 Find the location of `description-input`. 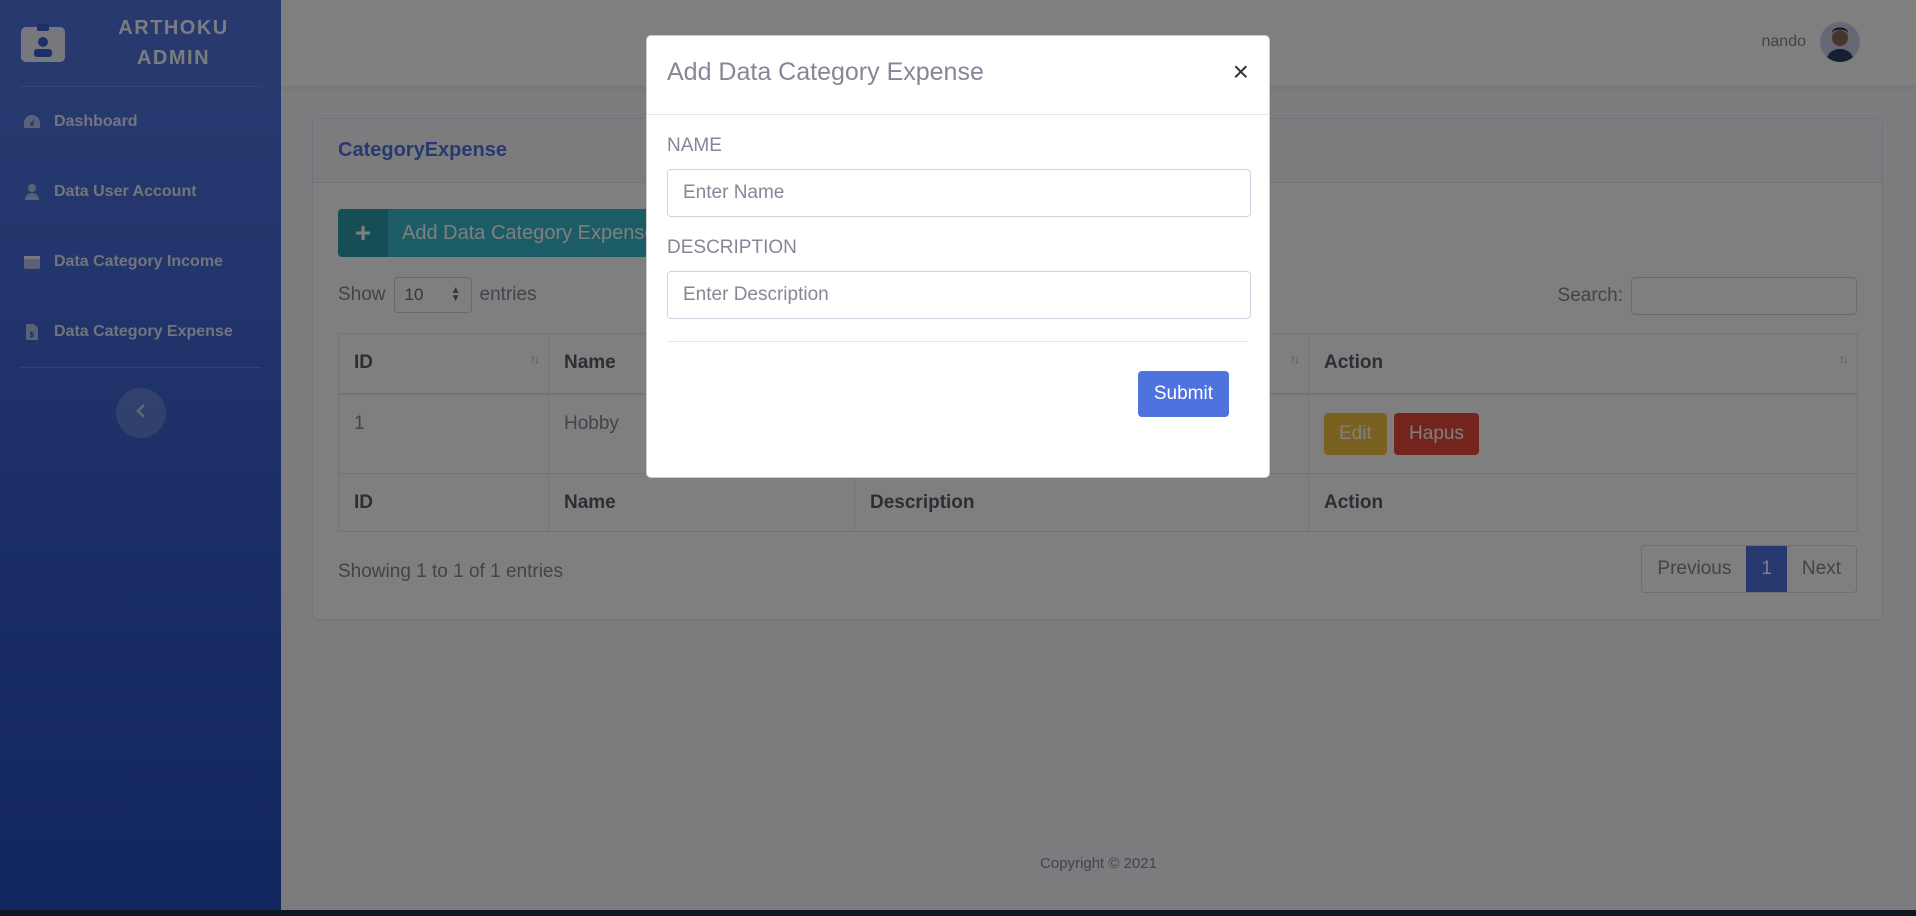

description-input is located at coordinates (959, 295).